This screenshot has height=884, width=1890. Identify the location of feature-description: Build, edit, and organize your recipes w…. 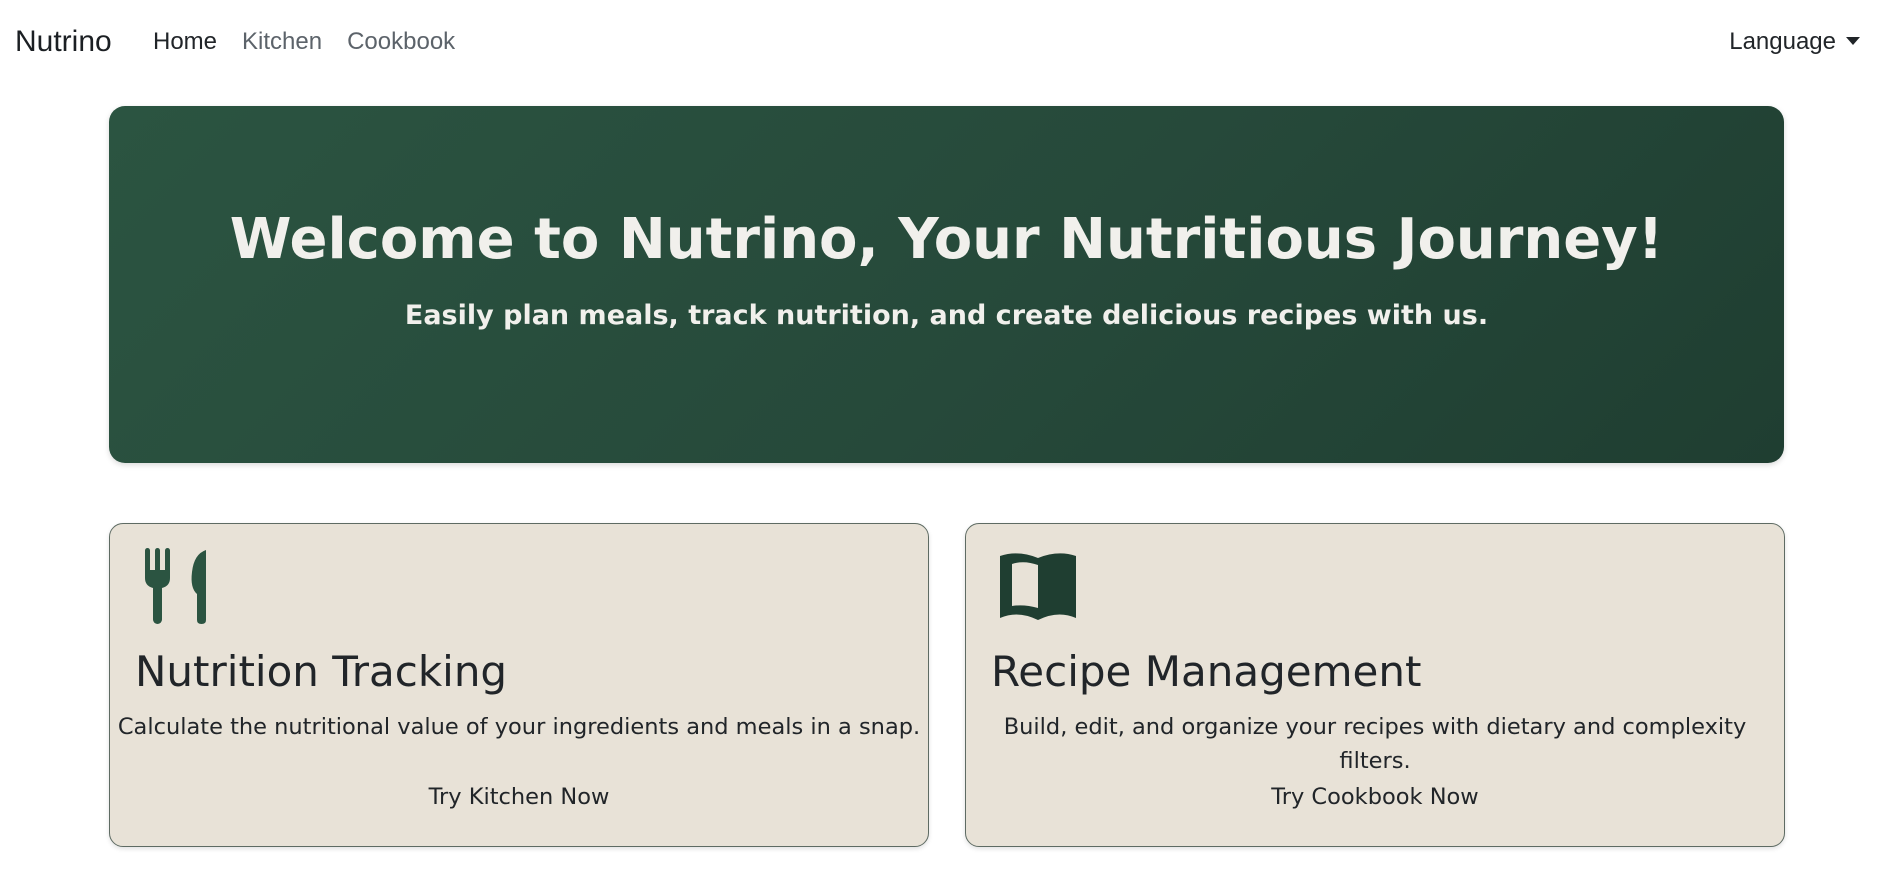
(1375, 744).